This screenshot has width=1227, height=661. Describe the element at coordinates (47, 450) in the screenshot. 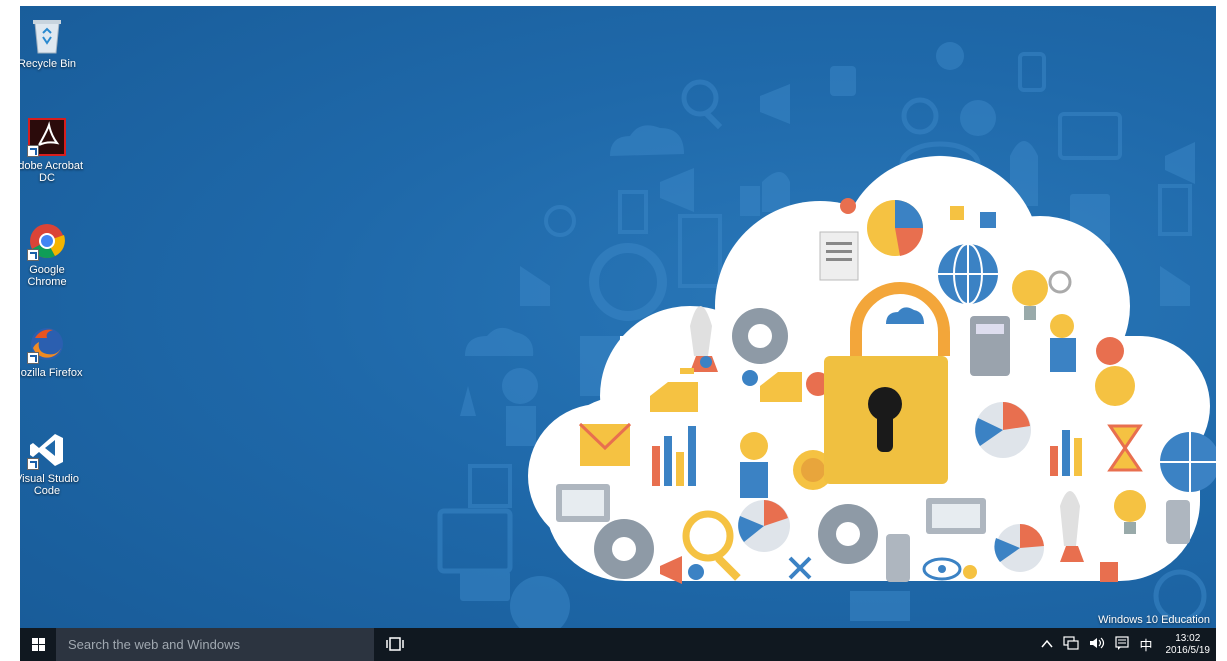

I see `vscode-icon` at that location.